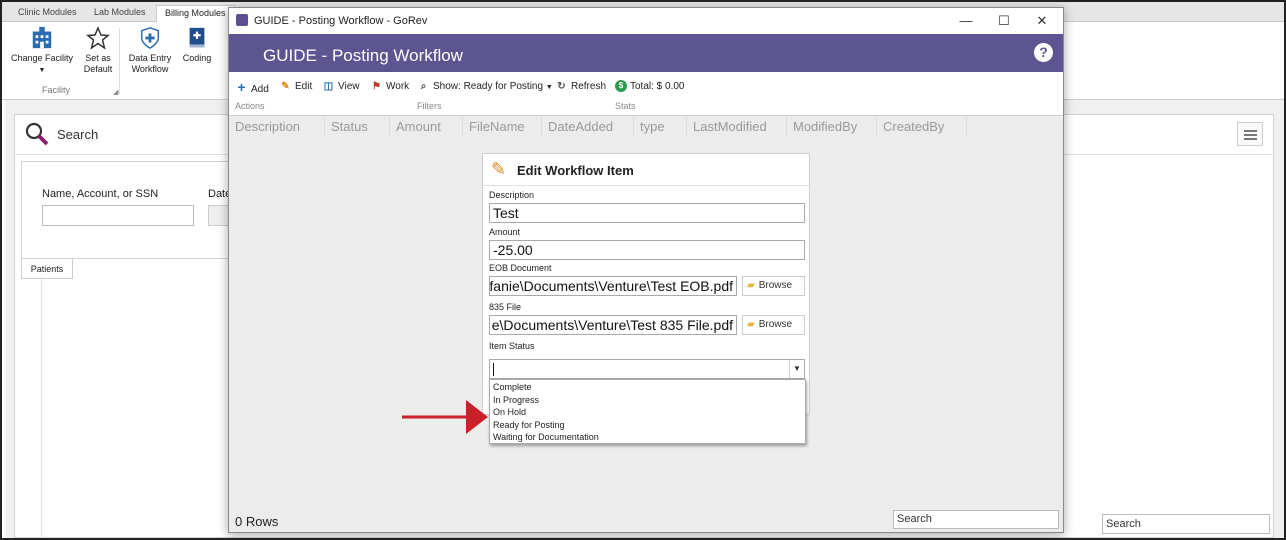 The width and height of the screenshot is (1286, 540). Describe the element at coordinates (512, 346) in the screenshot. I see `item-status-label: Item Status` at that location.